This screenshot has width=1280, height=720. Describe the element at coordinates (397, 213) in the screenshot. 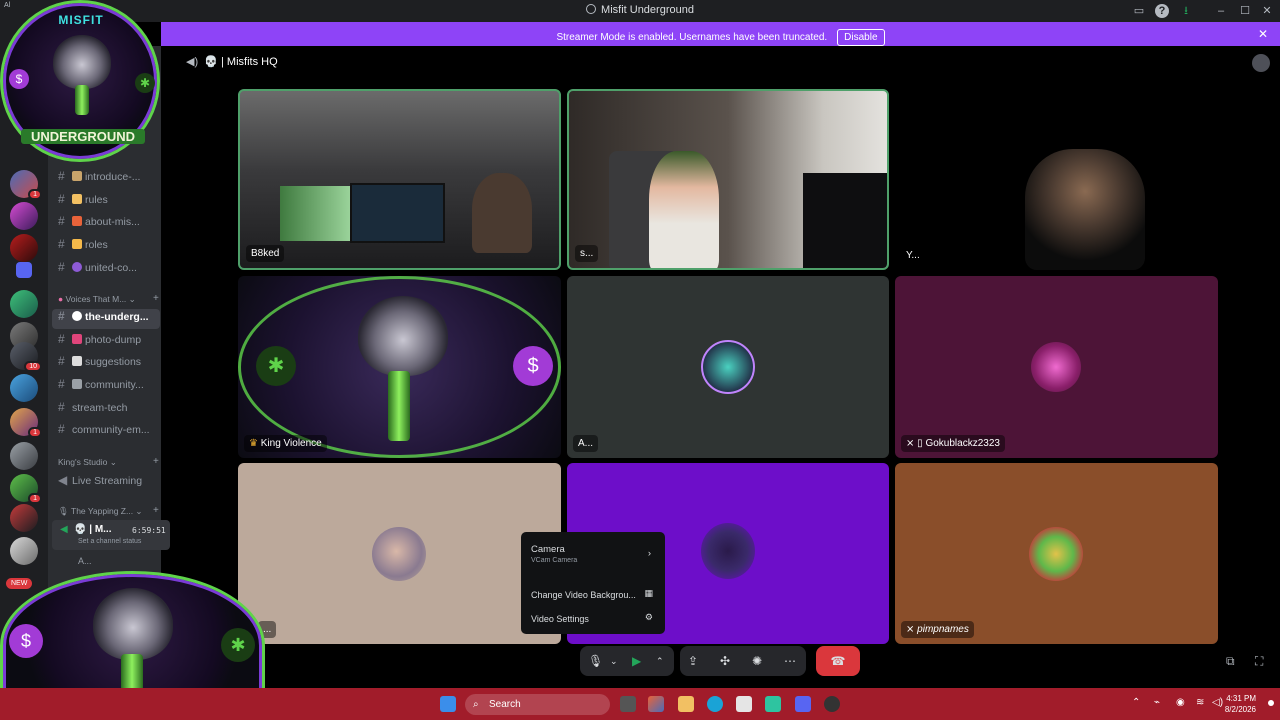

I see `monitor` at that location.